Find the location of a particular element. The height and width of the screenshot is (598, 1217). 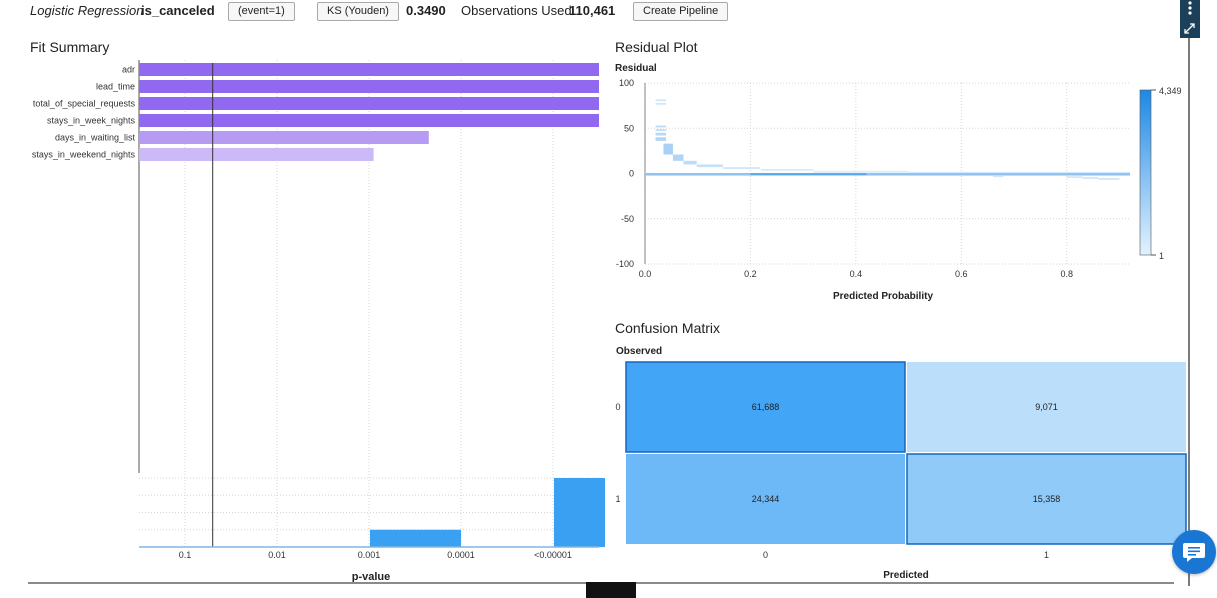

more-vertical-icon is located at coordinates (1190, 8).